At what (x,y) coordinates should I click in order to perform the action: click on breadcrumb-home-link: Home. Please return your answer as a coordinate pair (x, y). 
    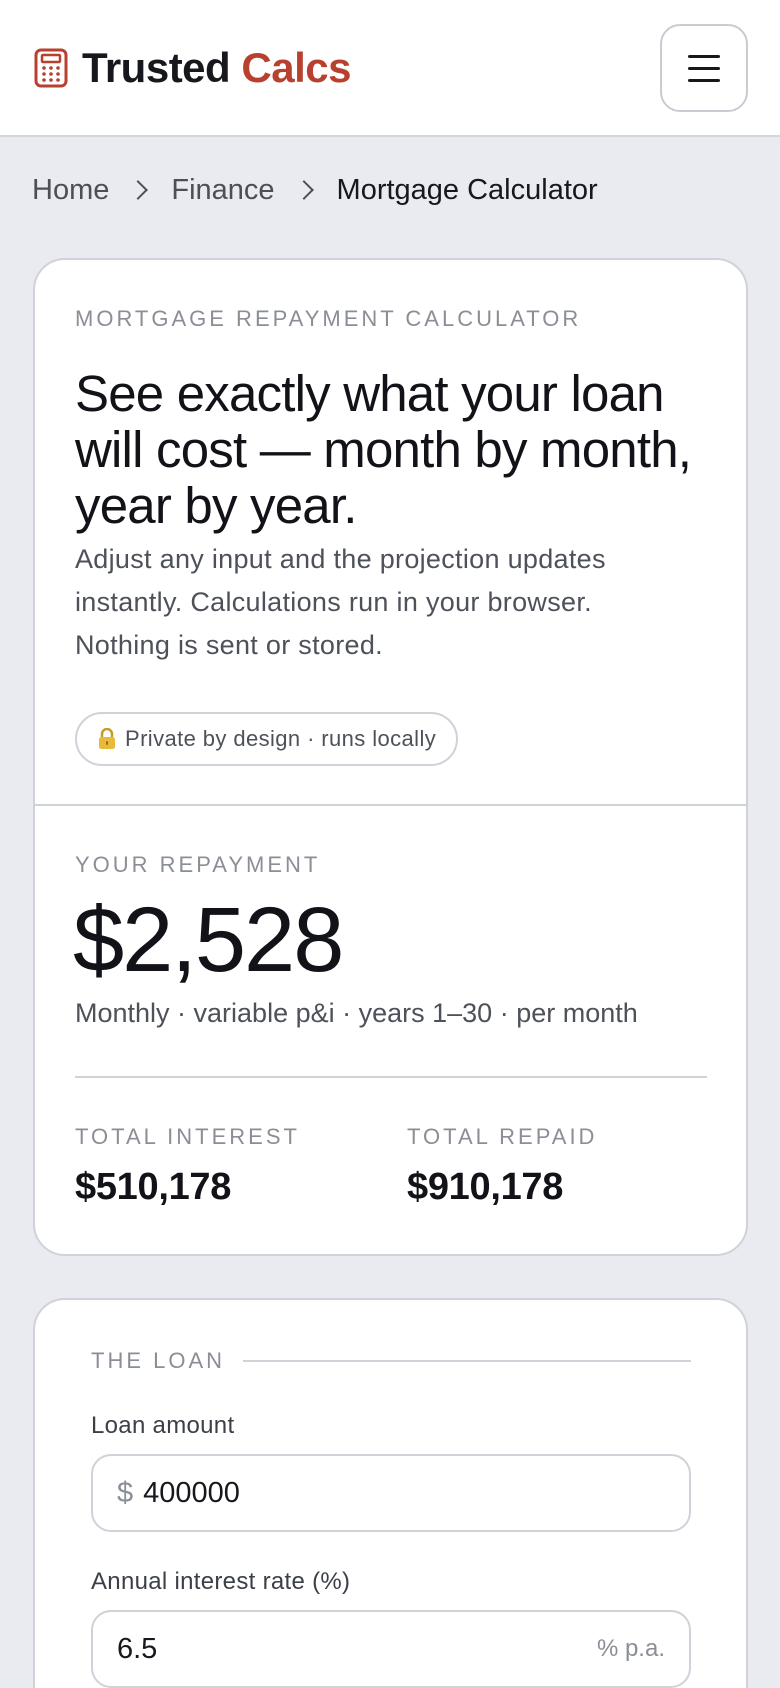
    Looking at the image, I should click on (70, 190).